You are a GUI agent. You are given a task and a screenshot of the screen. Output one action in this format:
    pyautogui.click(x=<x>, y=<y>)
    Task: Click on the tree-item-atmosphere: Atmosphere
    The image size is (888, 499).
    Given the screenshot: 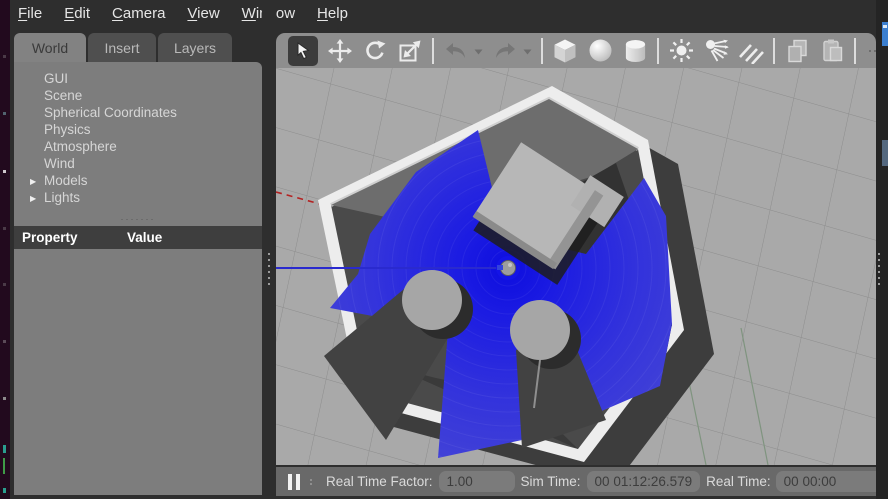 What is the action you would take?
    pyautogui.click(x=138, y=146)
    